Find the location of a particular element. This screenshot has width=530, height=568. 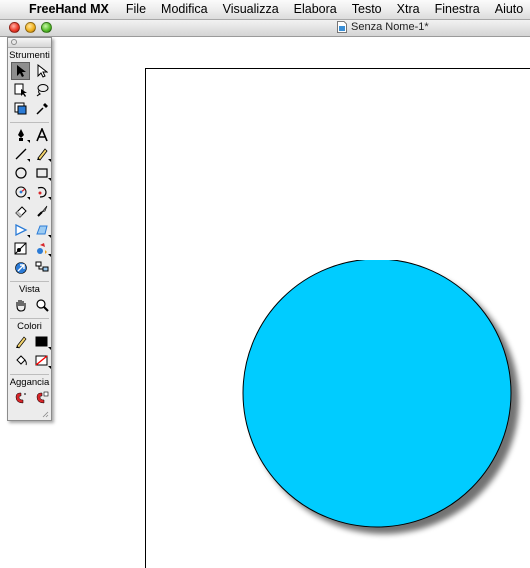

snap-to-object-toggle is located at coordinates (41, 398).